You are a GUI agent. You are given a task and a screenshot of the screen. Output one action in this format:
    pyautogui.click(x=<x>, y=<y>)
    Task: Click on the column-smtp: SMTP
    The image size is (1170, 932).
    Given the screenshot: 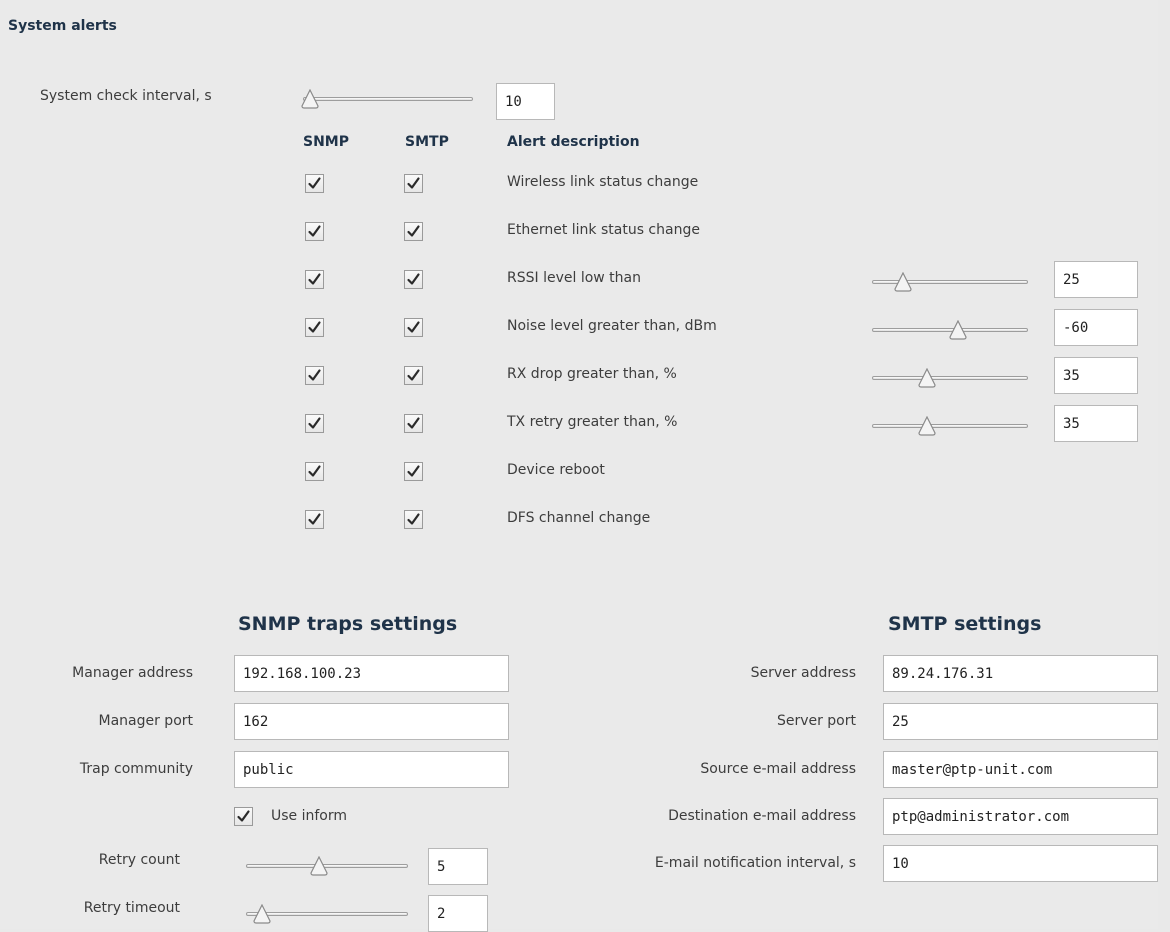 What is the action you would take?
    pyautogui.click(x=427, y=142)
    